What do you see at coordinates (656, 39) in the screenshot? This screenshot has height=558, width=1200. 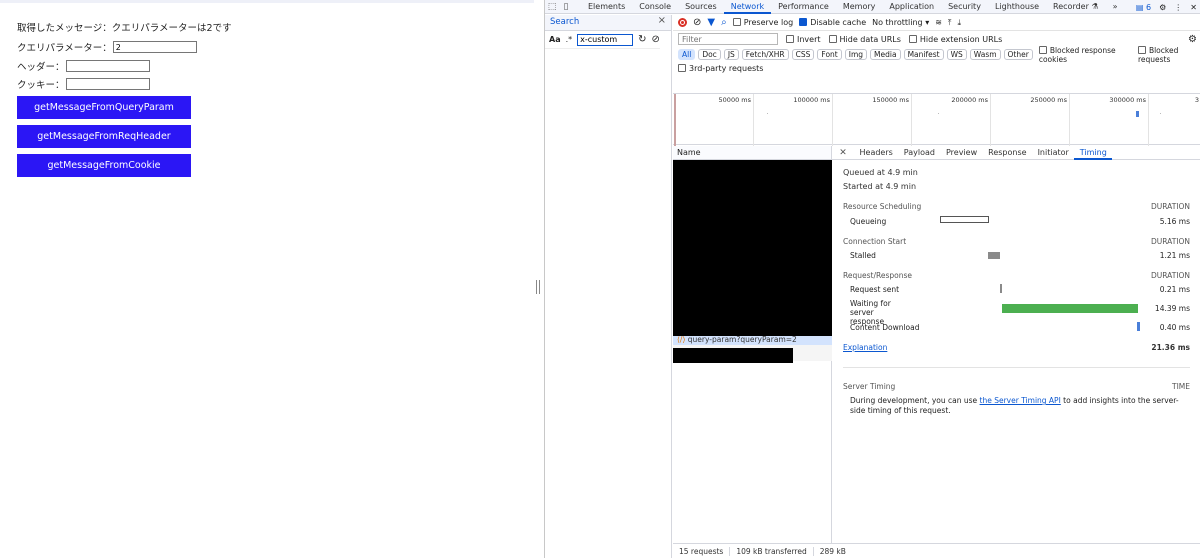 I see `clear-icon: ⊘` at bounding box center [656, 39].